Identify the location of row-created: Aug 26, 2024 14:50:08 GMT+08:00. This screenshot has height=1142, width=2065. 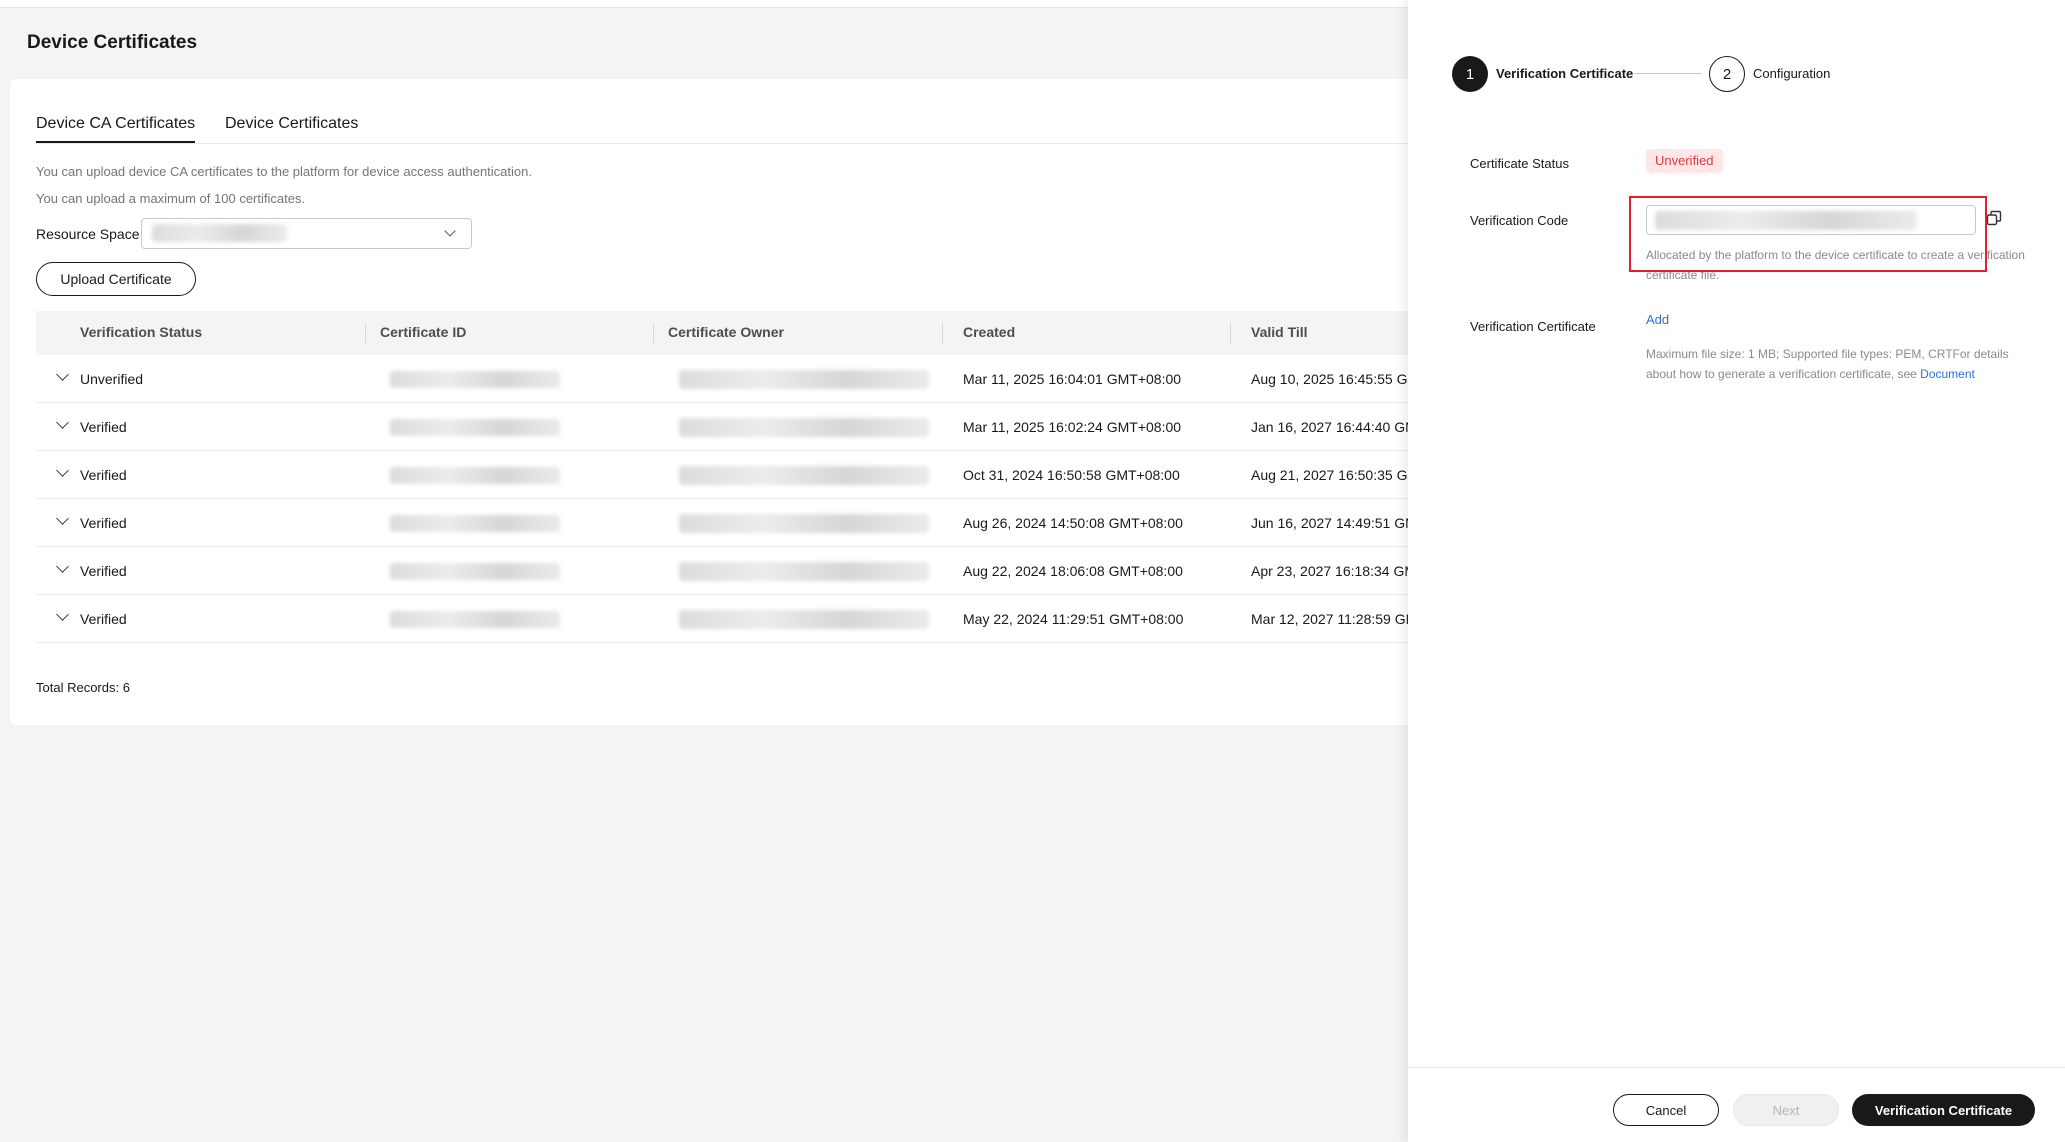
(1073, 523).